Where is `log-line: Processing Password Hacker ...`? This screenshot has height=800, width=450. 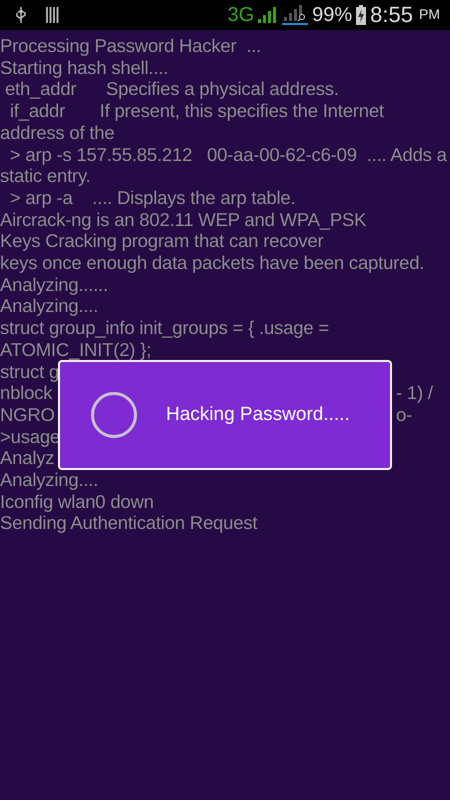
log-line: Processing Password Hacker ... is located at coordinates (131, 46).